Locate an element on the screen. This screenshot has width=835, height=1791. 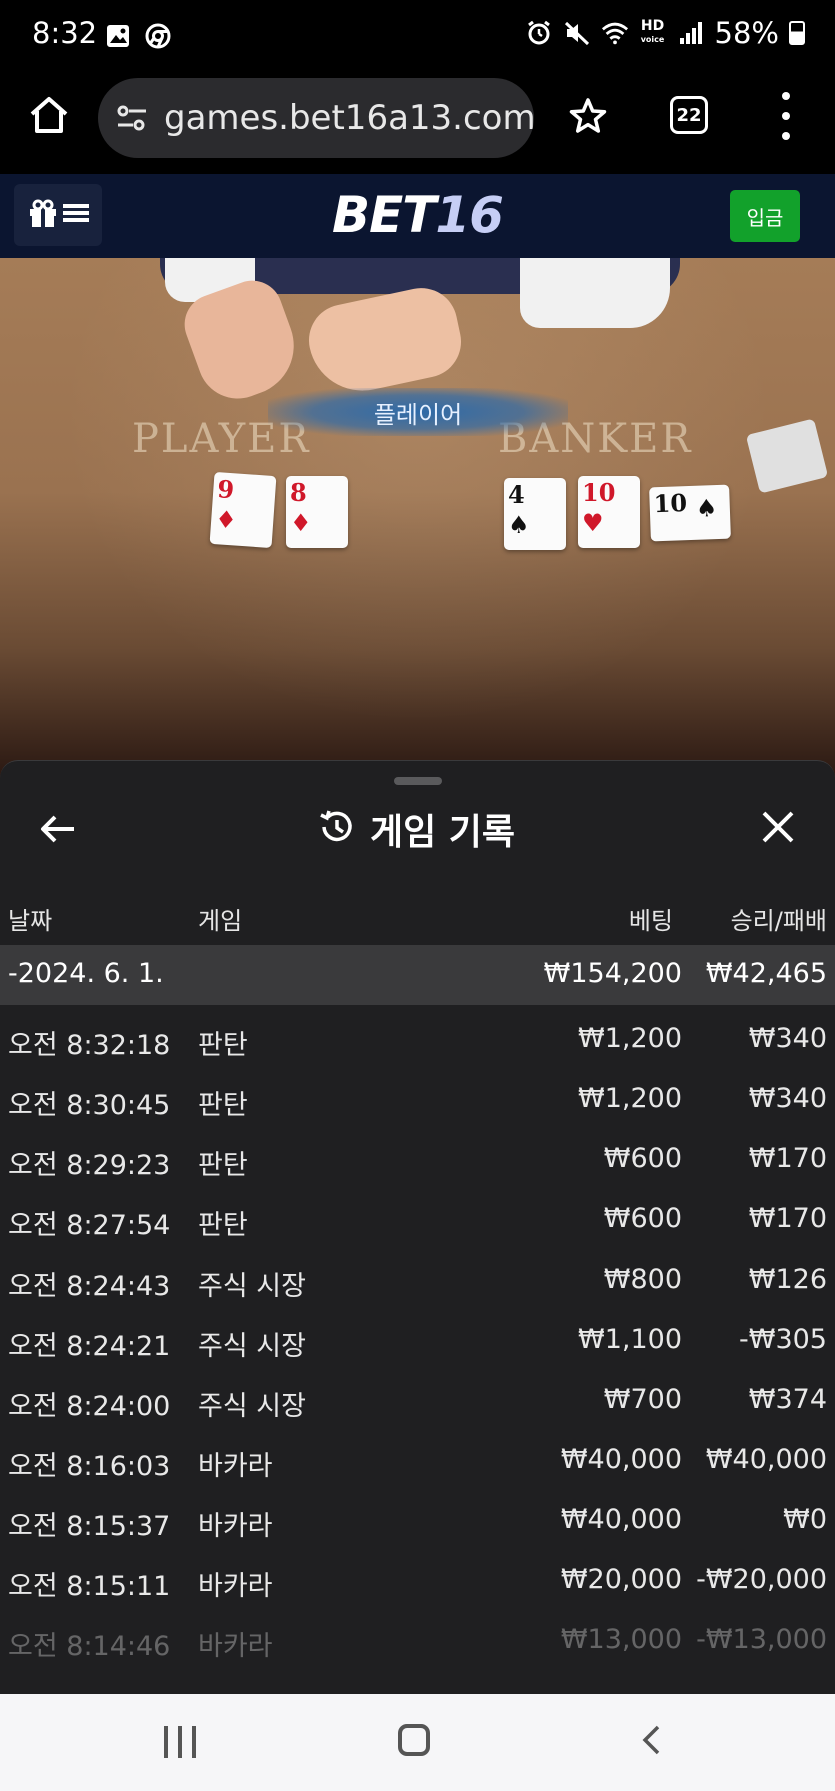
bookmark-star-icon is located at coordinates (588, 116).